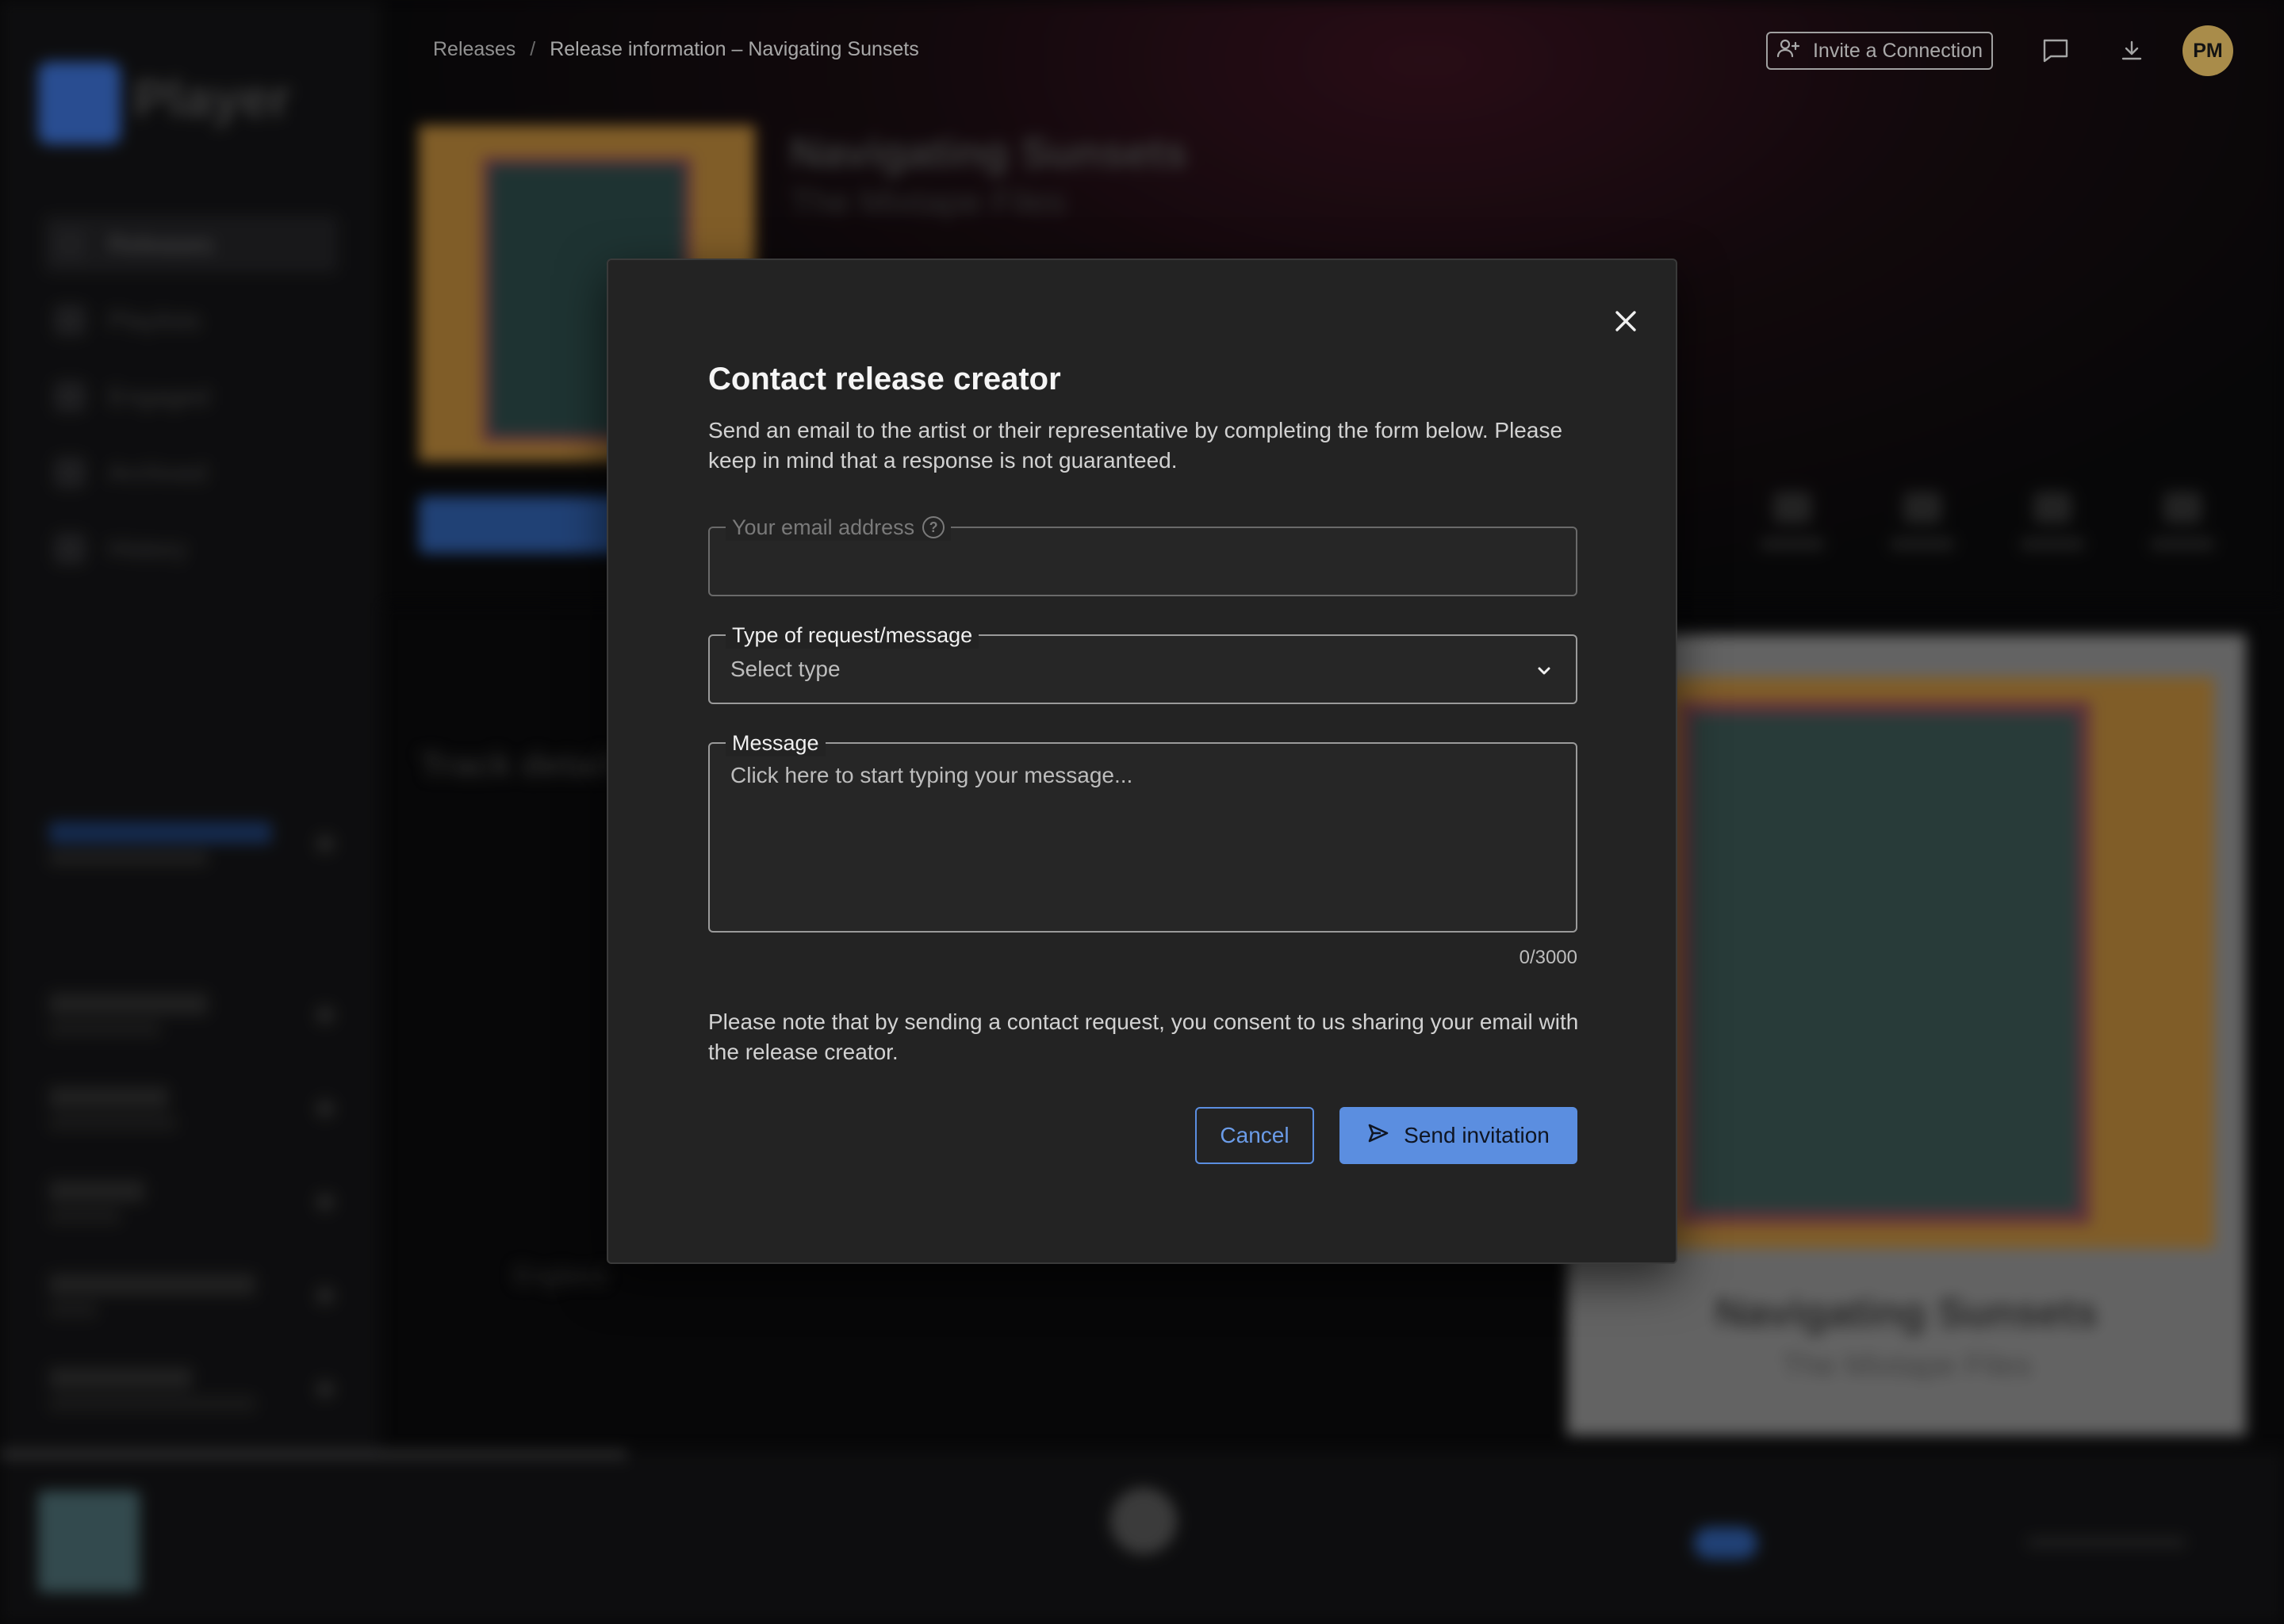 The height and width of the screenshot is (1624, 2284). What do you see at coordinates (1142, 663) in the screenshot?
I see `request-type-select: Type of request/message Select type` at bounding box center [1142, 663].